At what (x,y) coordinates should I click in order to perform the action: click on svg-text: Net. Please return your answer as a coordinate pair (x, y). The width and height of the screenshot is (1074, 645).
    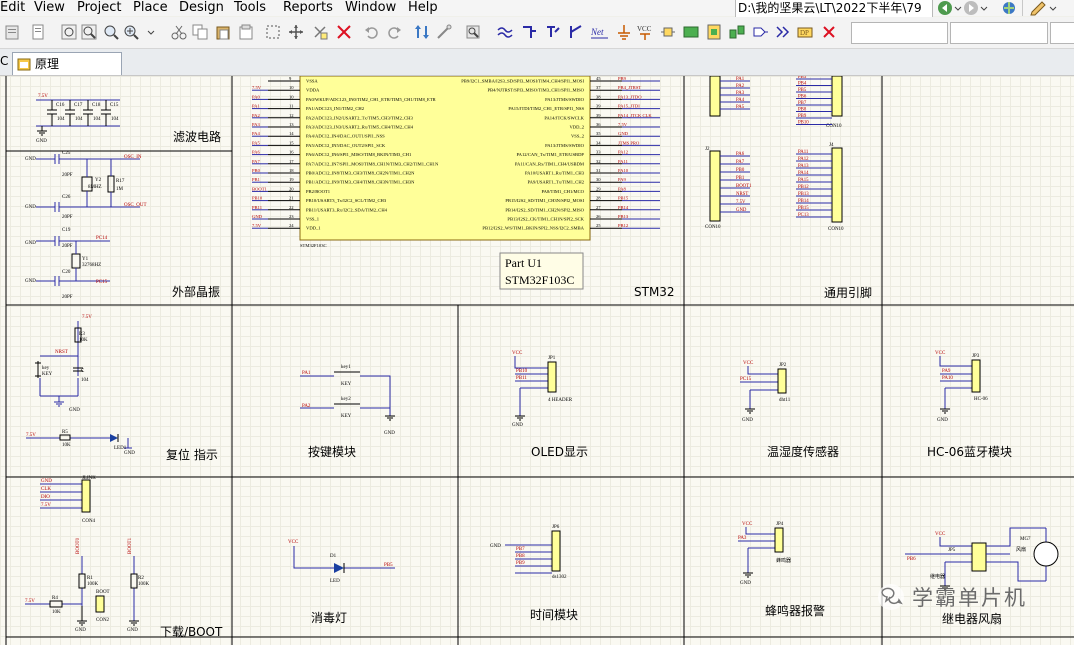
    Looking at the image, I should click on (597, 32).